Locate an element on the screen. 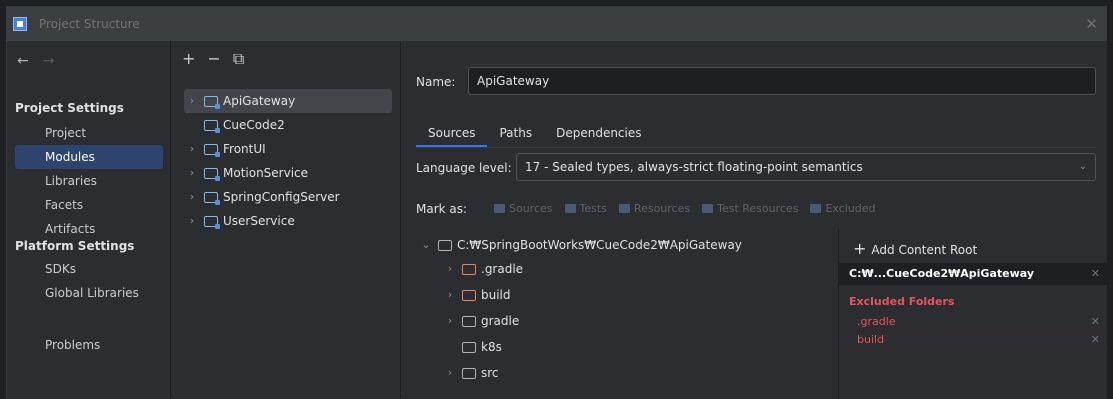  title-bar: Project Structure ✕ is located at coordinates (556, 24).